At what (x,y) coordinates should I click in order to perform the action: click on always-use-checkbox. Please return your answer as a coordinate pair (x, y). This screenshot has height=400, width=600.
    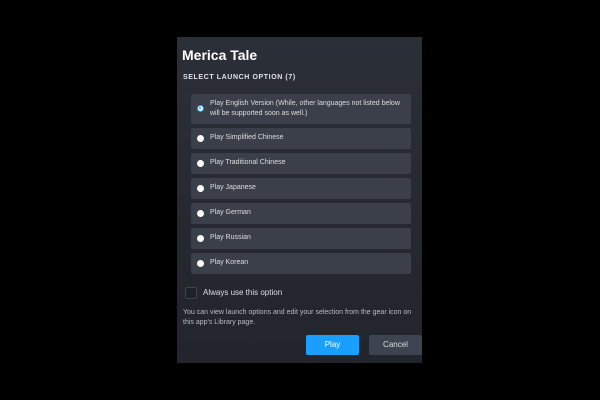
    Looking at the image, I should click on (191, 293).